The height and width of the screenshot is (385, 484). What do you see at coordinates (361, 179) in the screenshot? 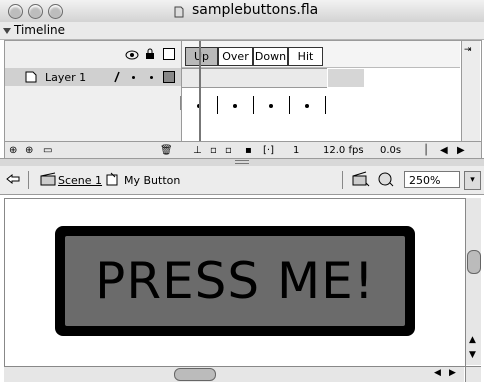
I see `edit-scene-icon` at bounding box center [361, 179].